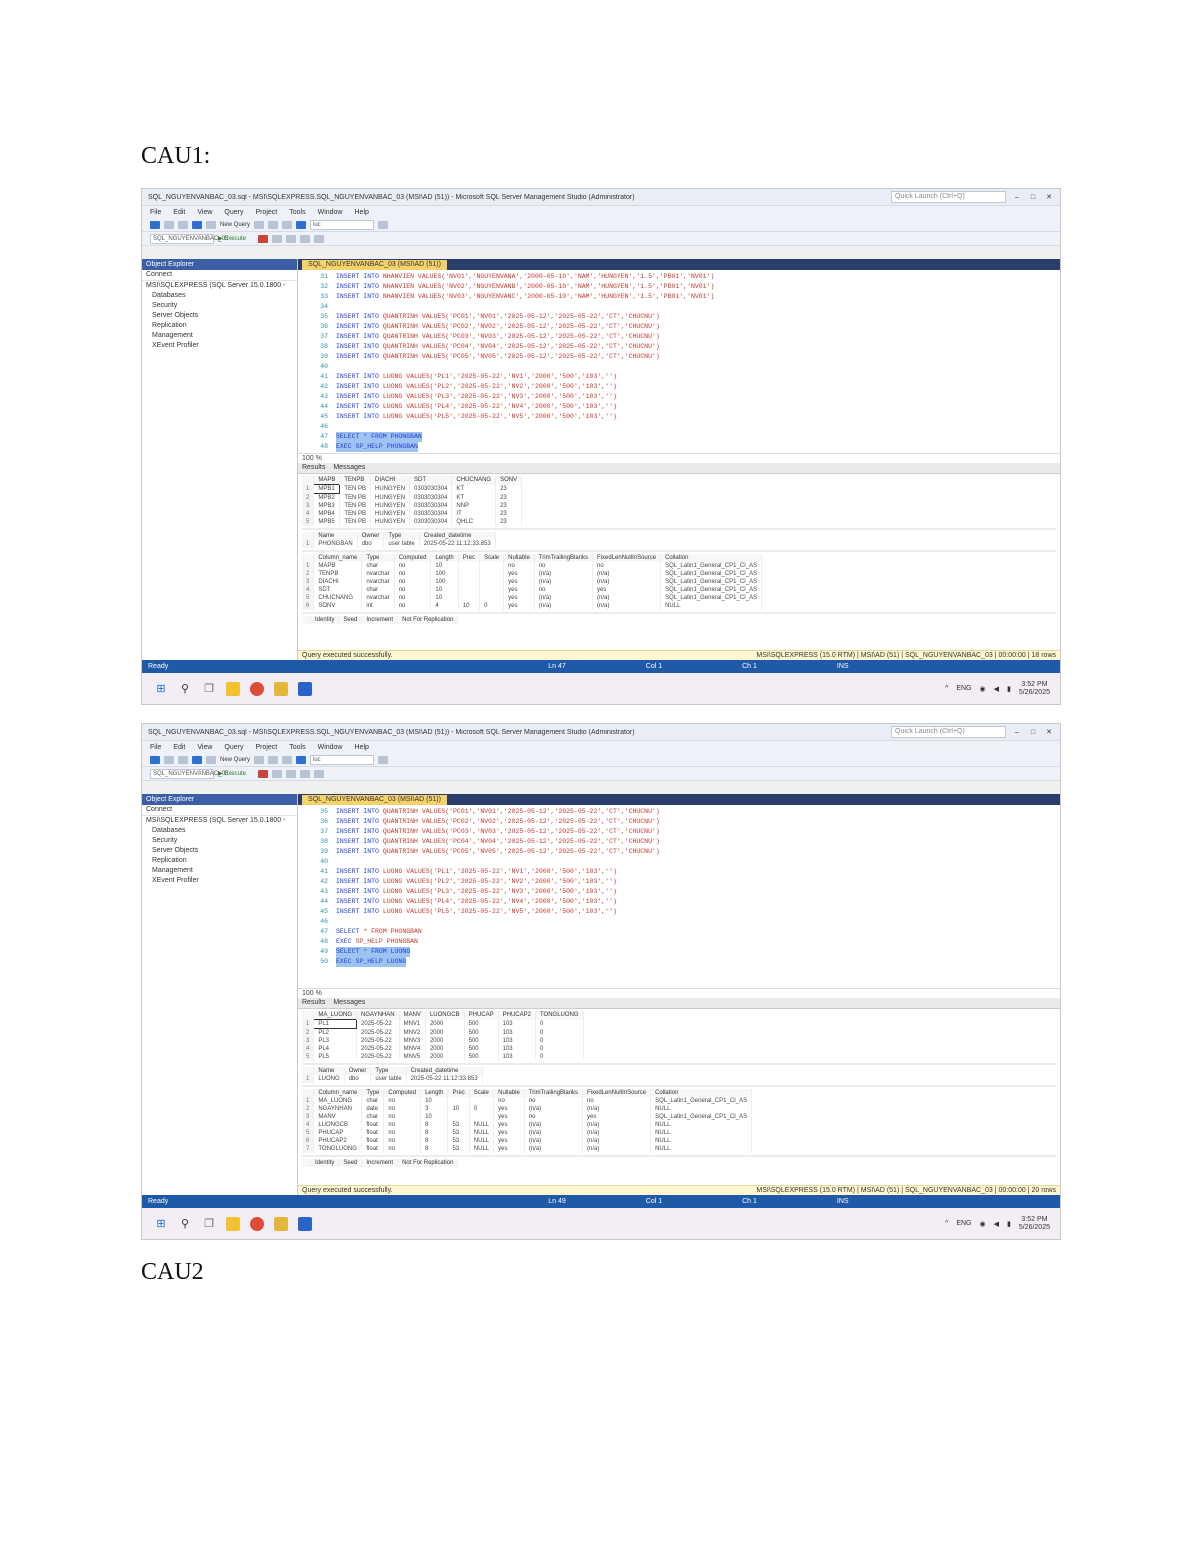 Image resolution: width=1200 pixels, height=1553 pixels. I want to click on table-row: 5 PL5 2025-05-22 MNV5 2000 500 103 0, so click(443, 1057).